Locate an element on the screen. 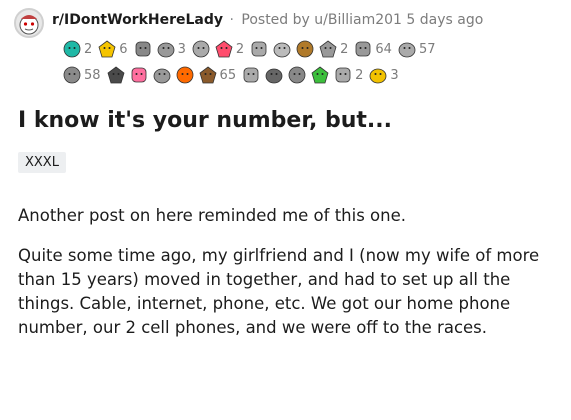 This screenshot has width=571, height=420. awards-row-2: 58 65 2 3 is located at coordinates (312, 75).